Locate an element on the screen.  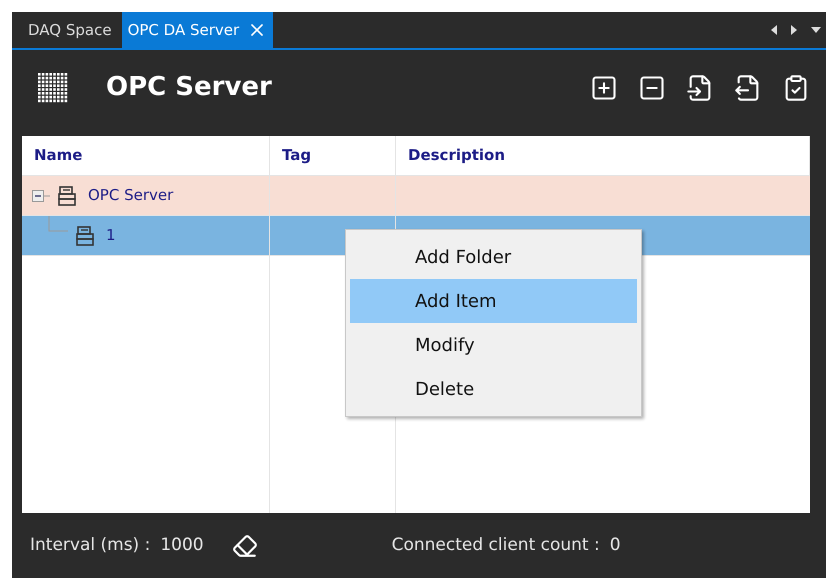
interval-label: Interval (ms) : is located at coordinates (90, 545).